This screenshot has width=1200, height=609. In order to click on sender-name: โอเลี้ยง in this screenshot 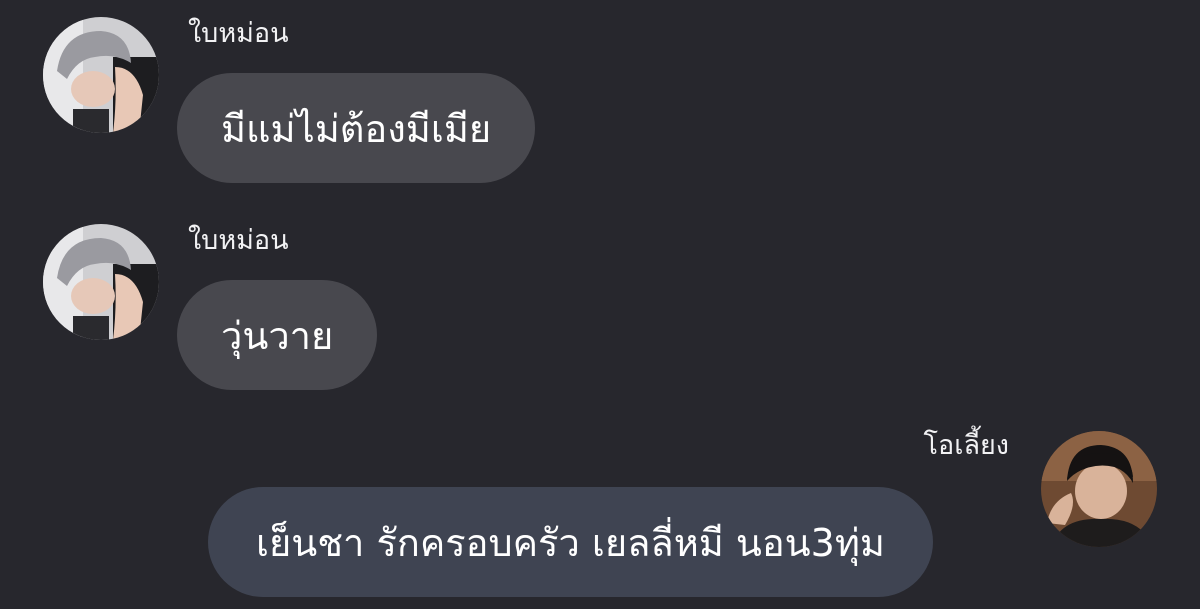, I will do `click(966, 445)`.